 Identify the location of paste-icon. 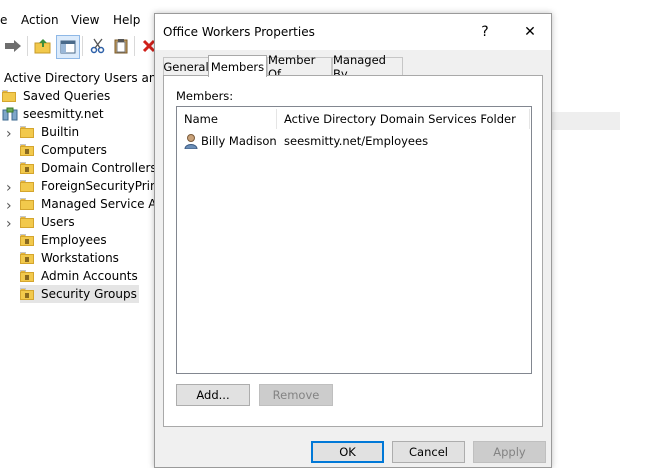
(121, 46).